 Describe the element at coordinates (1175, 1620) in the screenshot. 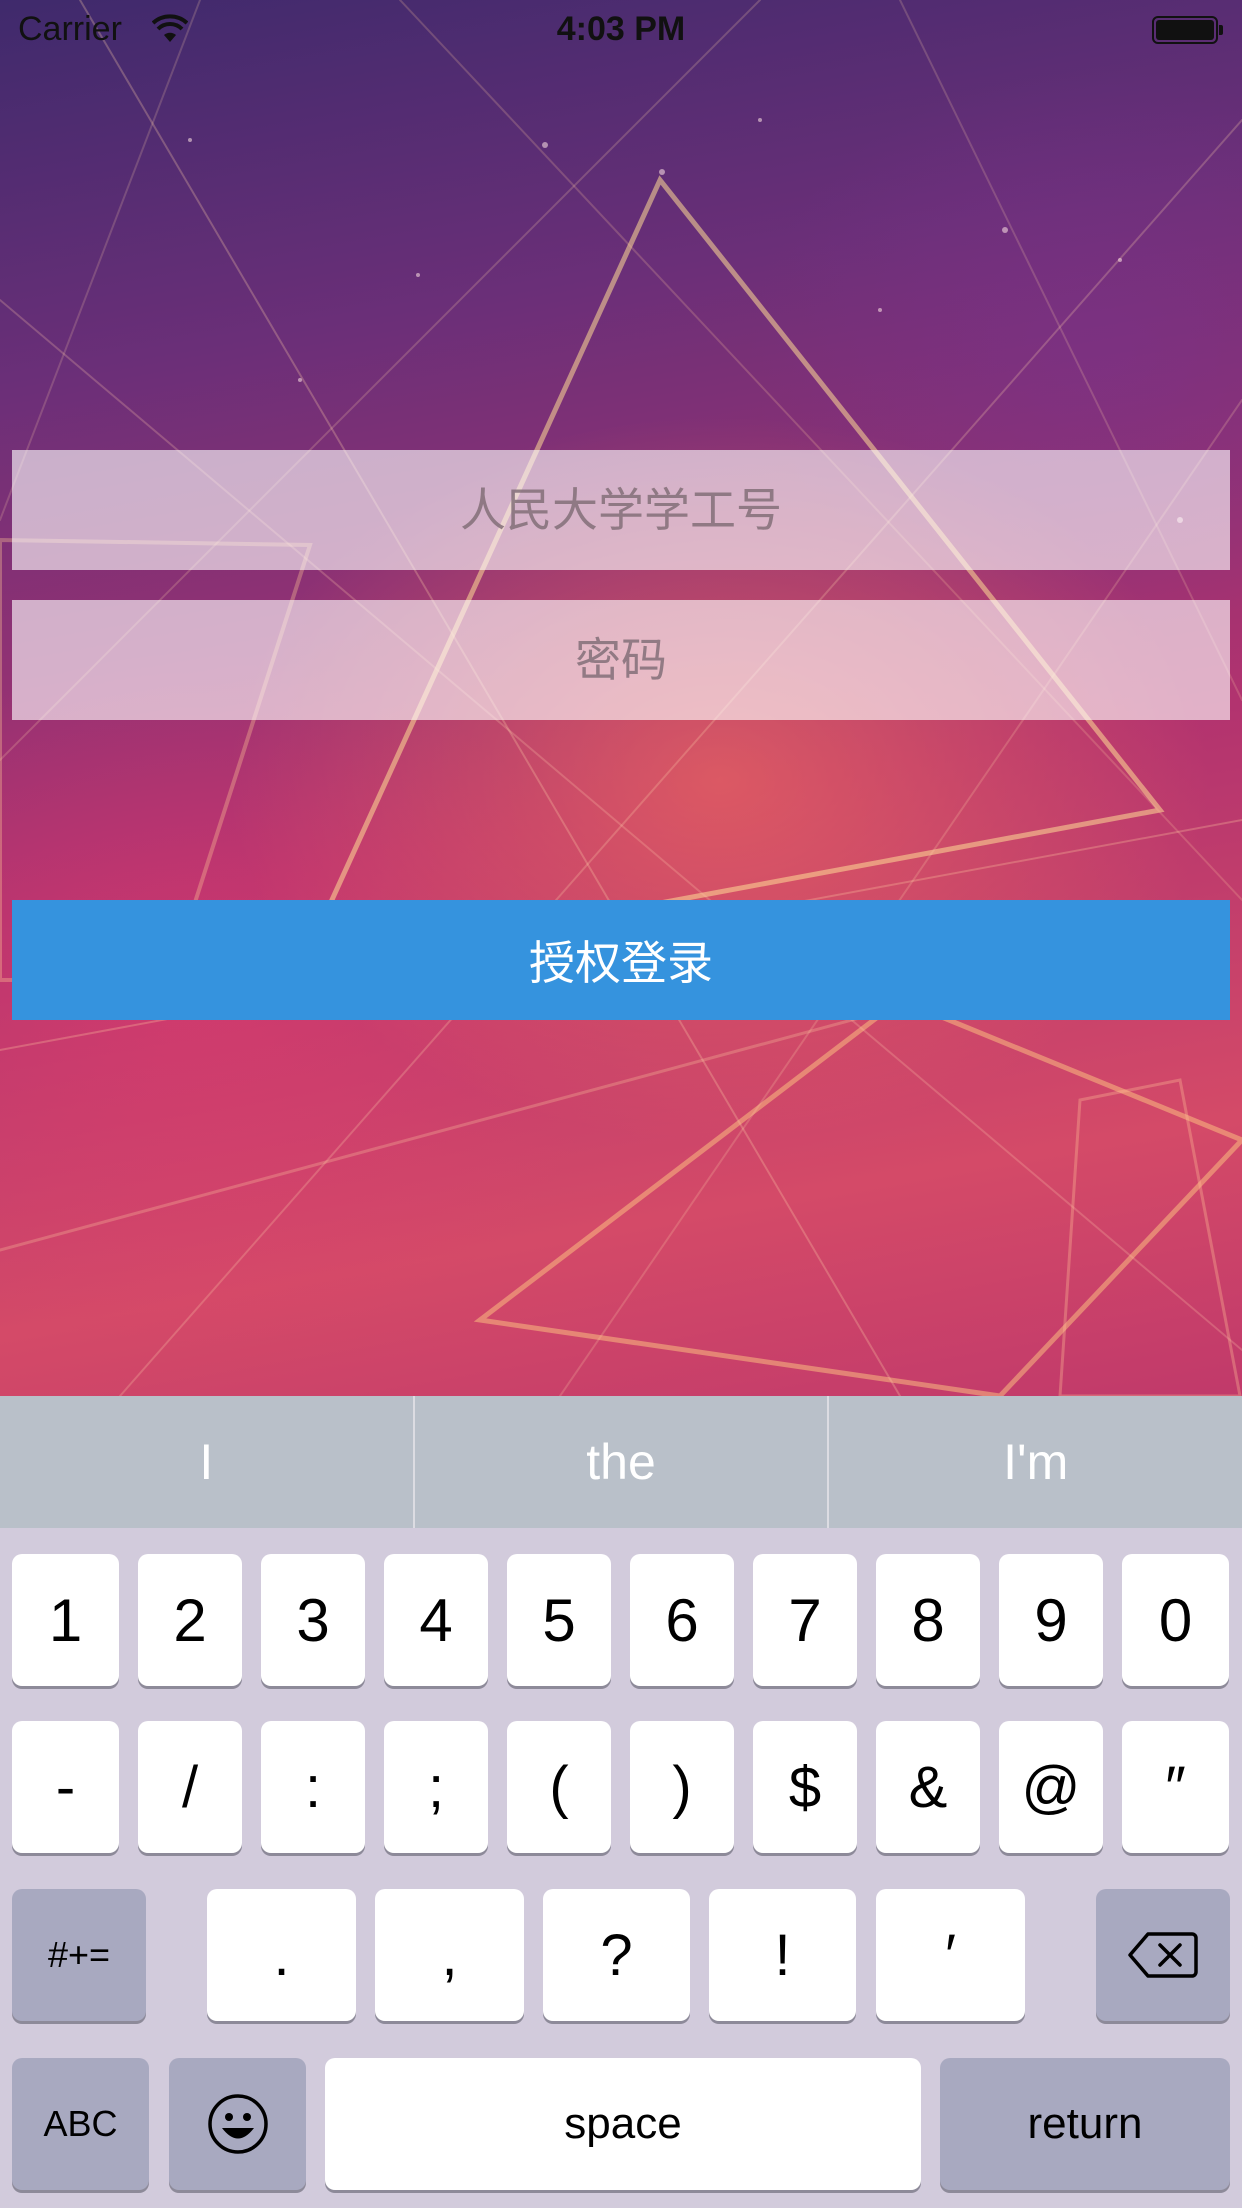

I see `key-0: 0` at that location.